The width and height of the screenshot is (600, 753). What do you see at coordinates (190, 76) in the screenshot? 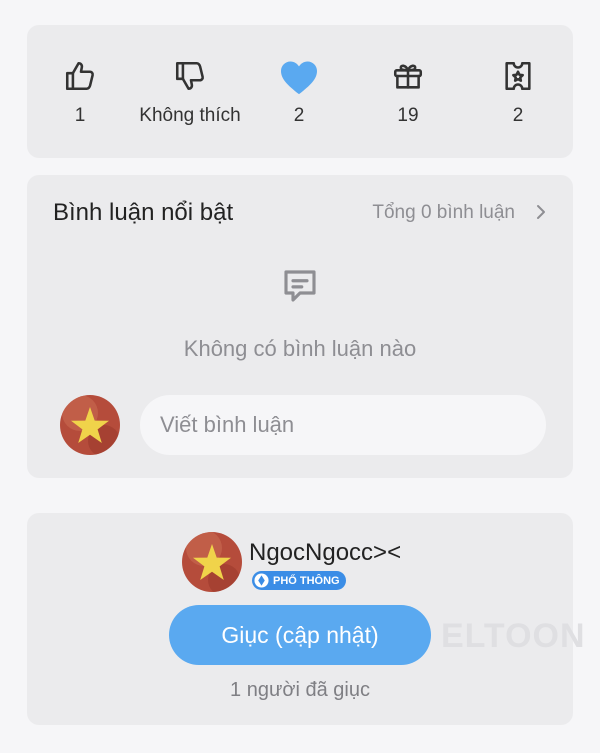
I see `thumbs-down-icon` at bounding box center [190, 76].